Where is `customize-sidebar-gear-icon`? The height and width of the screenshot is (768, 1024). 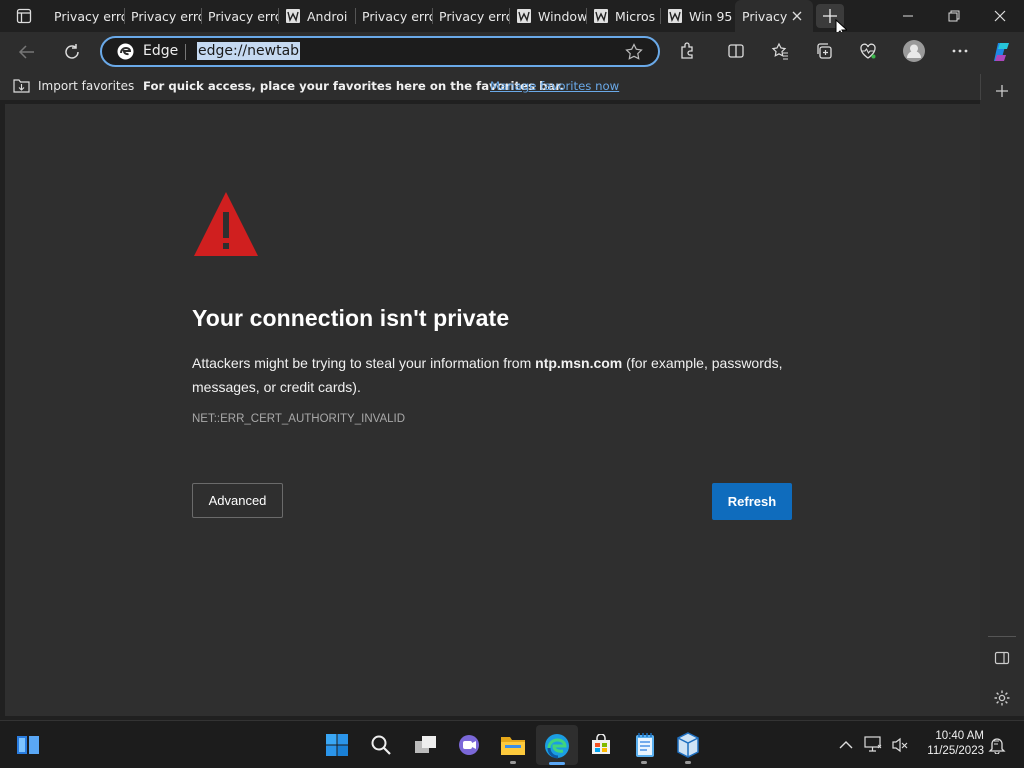 customize-sidebar-gear-icon is located at coordinates (1002, 698).